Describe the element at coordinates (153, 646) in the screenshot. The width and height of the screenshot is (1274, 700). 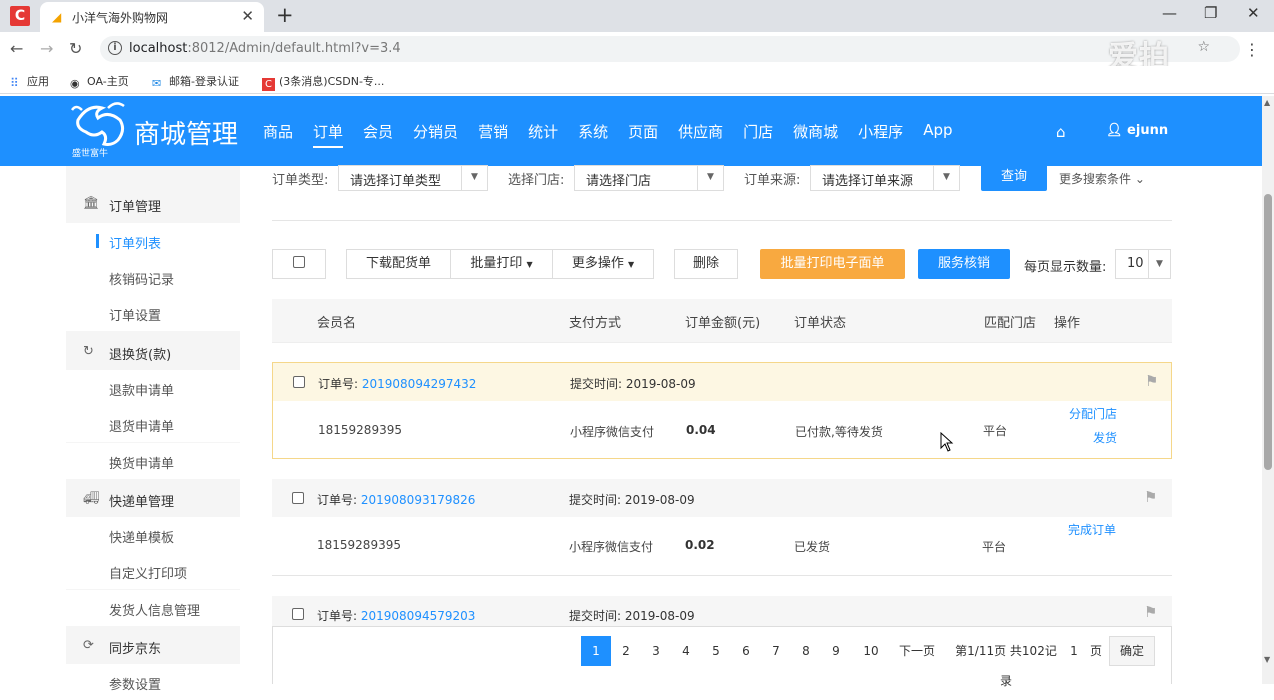
I see `sidebar-group-jd-sync: ⟳ 同步京东` at that location.